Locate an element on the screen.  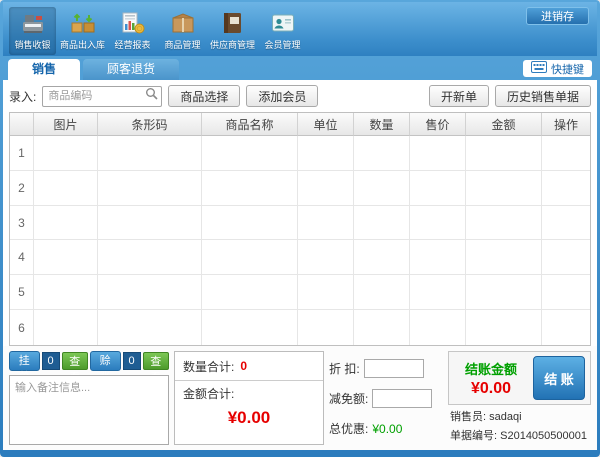
hotkeys-button: 快捷键 is located at coordinates (557, 68).